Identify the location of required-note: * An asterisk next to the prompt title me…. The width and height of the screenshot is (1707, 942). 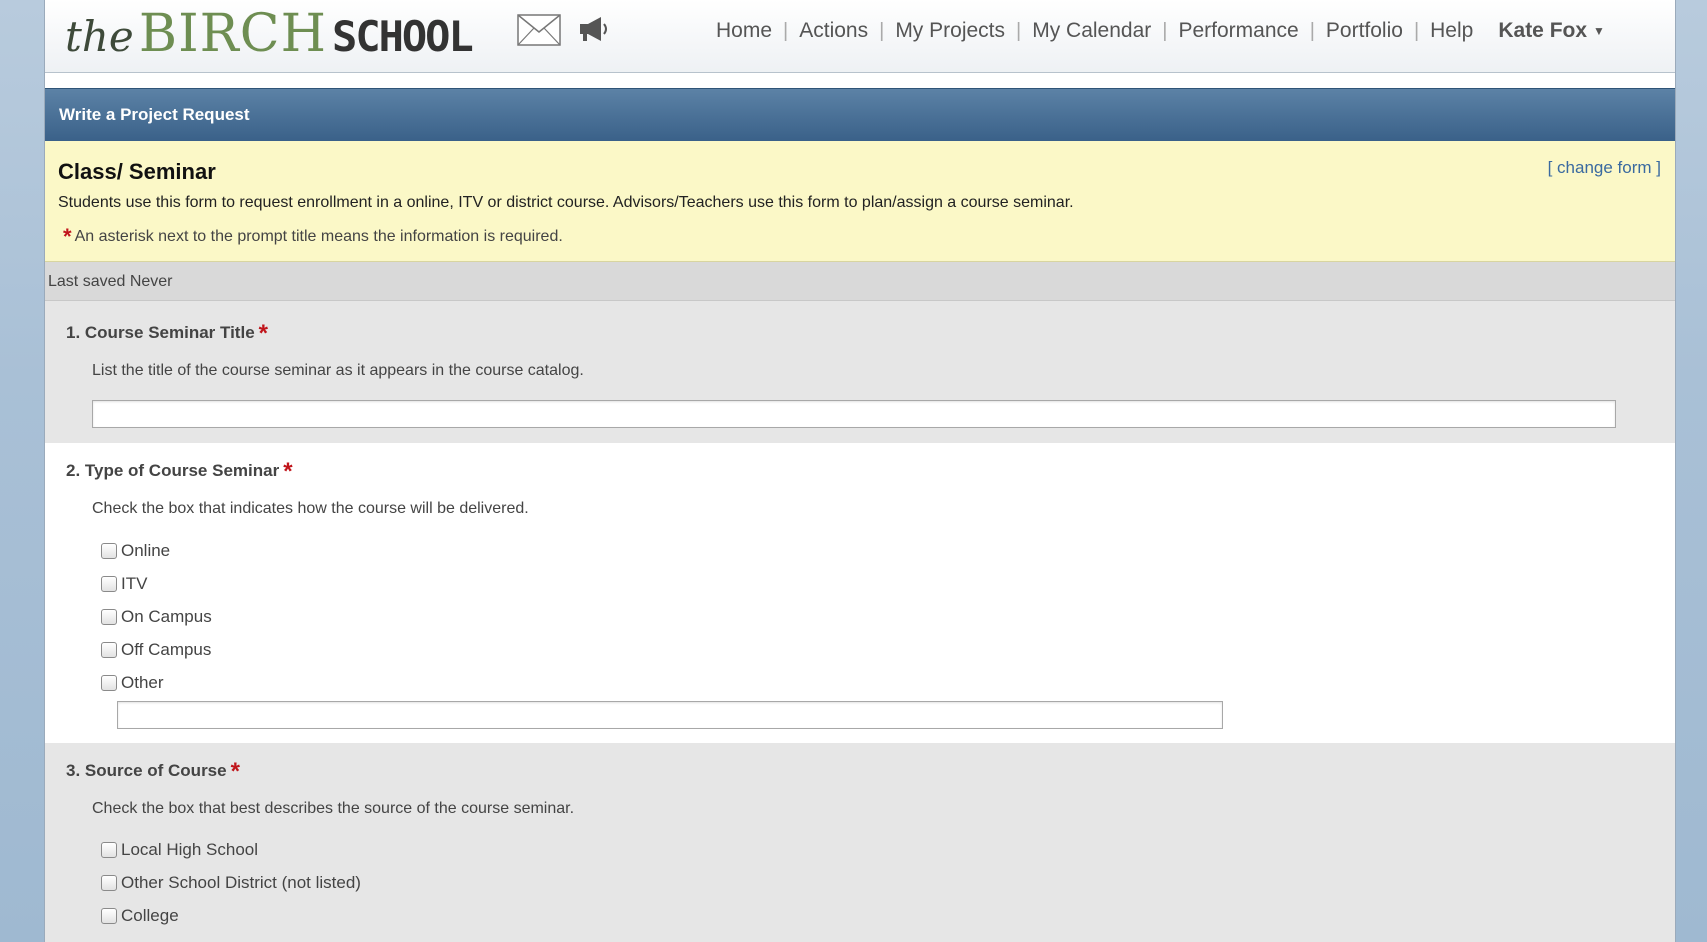
(313, 237).